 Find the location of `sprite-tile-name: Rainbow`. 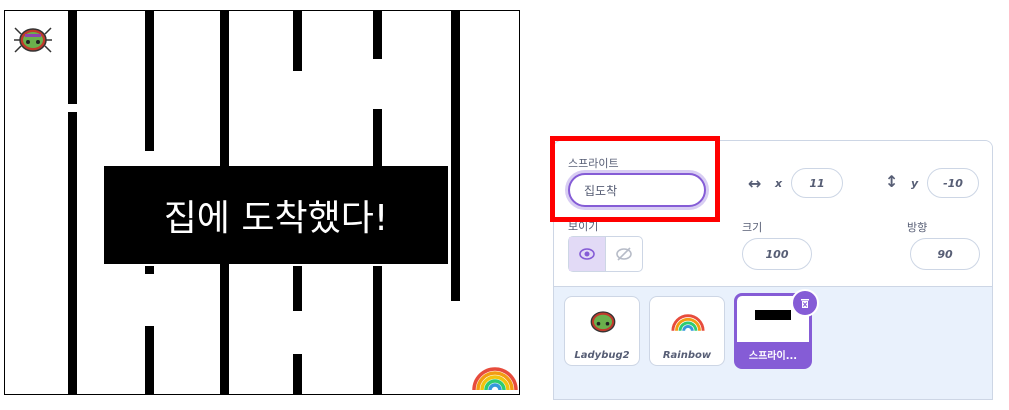

sprite-tile-name: Rainbow is located at coordinates (687, 355).